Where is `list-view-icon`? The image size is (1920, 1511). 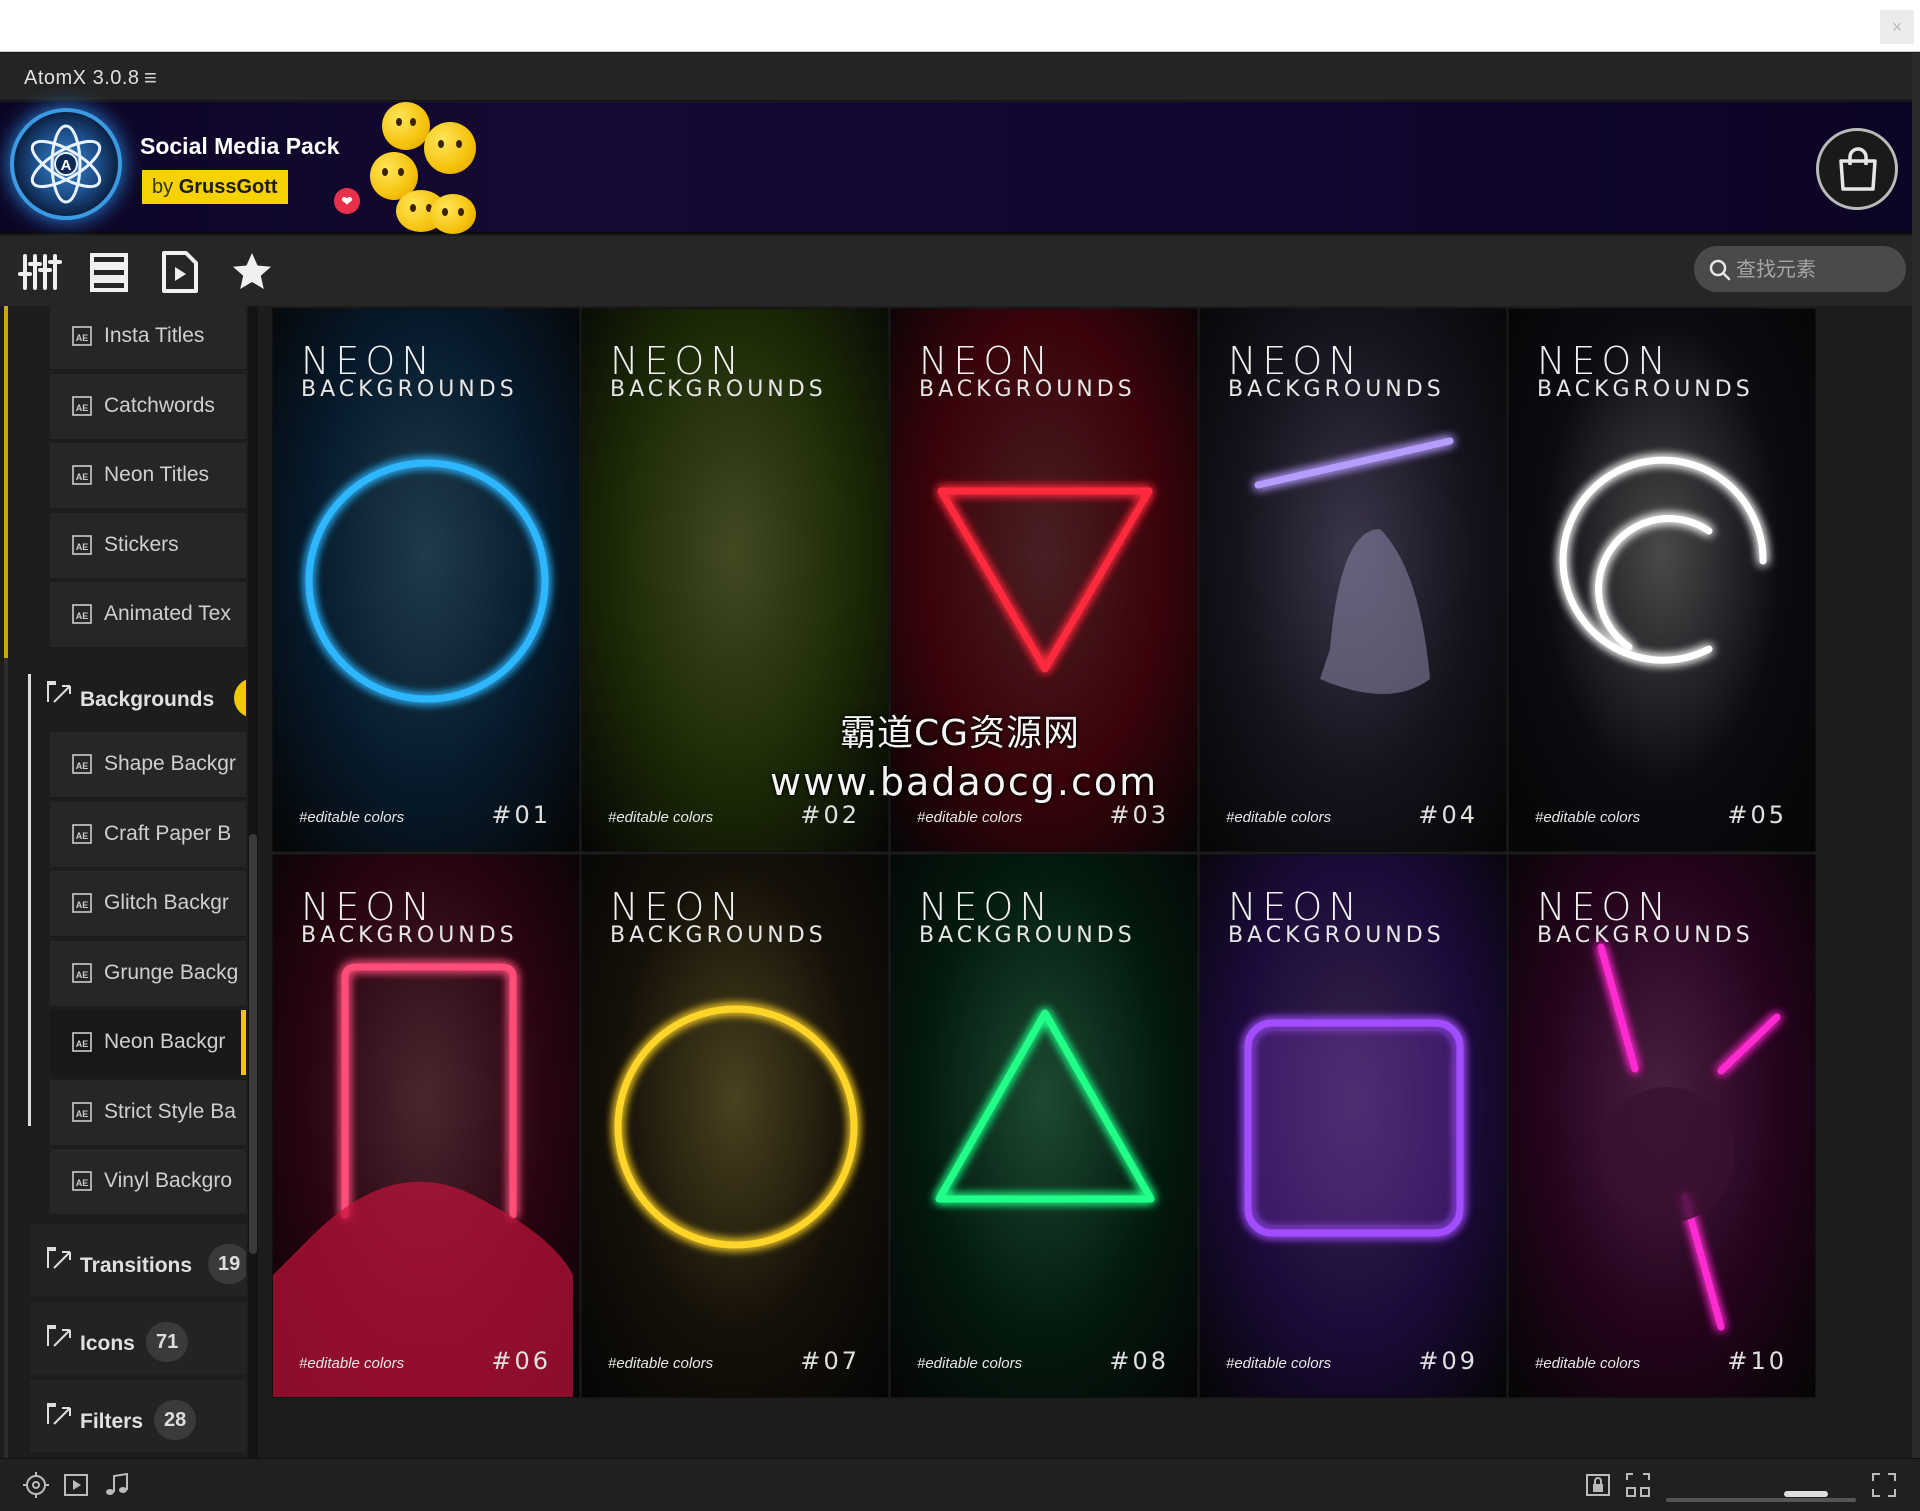 list-view-icon is located at coordinates (110, 272).